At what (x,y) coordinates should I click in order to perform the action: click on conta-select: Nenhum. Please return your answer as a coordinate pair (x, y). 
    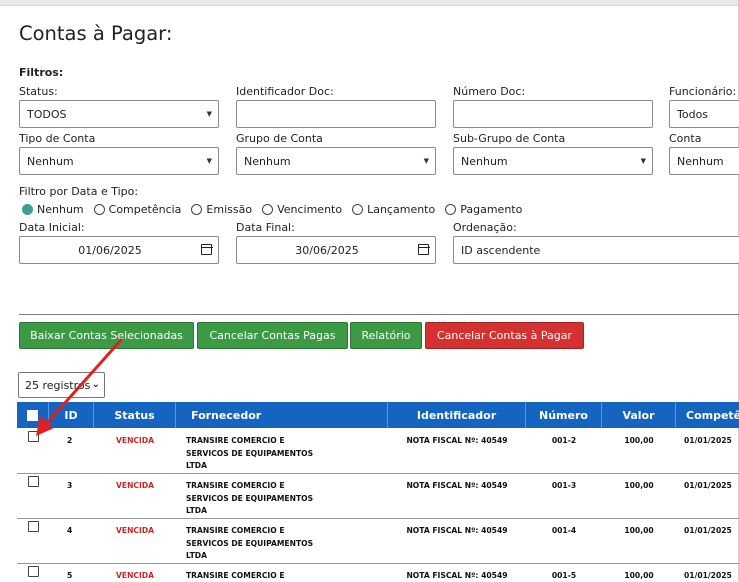
    Looking at the image, I should click on (704, 161).